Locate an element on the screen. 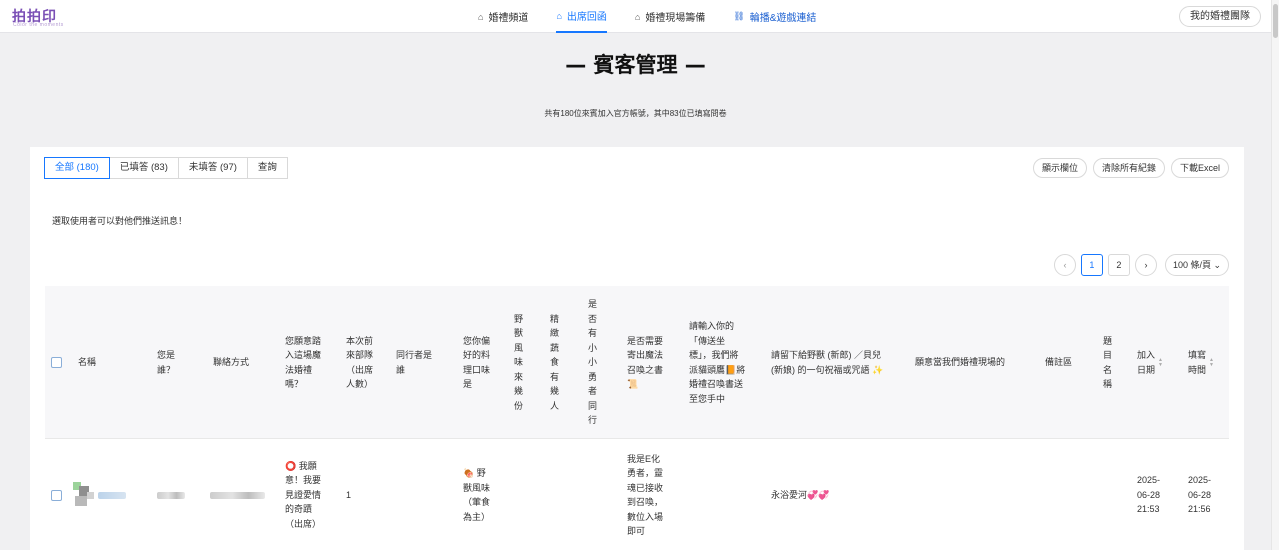 This screenshot has width=1279, height=550. row-checkbox is located at coordinates (56, 494).